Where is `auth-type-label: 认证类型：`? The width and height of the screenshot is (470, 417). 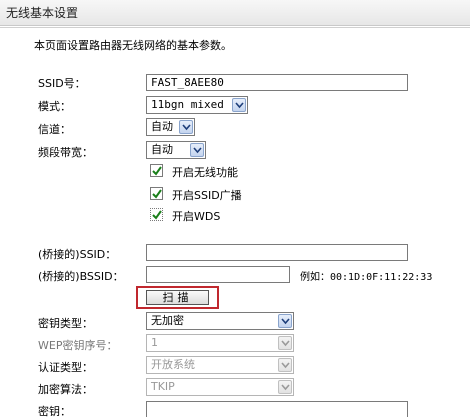 auth-type-label: 认证类型： is located at coordinates (65, 367).